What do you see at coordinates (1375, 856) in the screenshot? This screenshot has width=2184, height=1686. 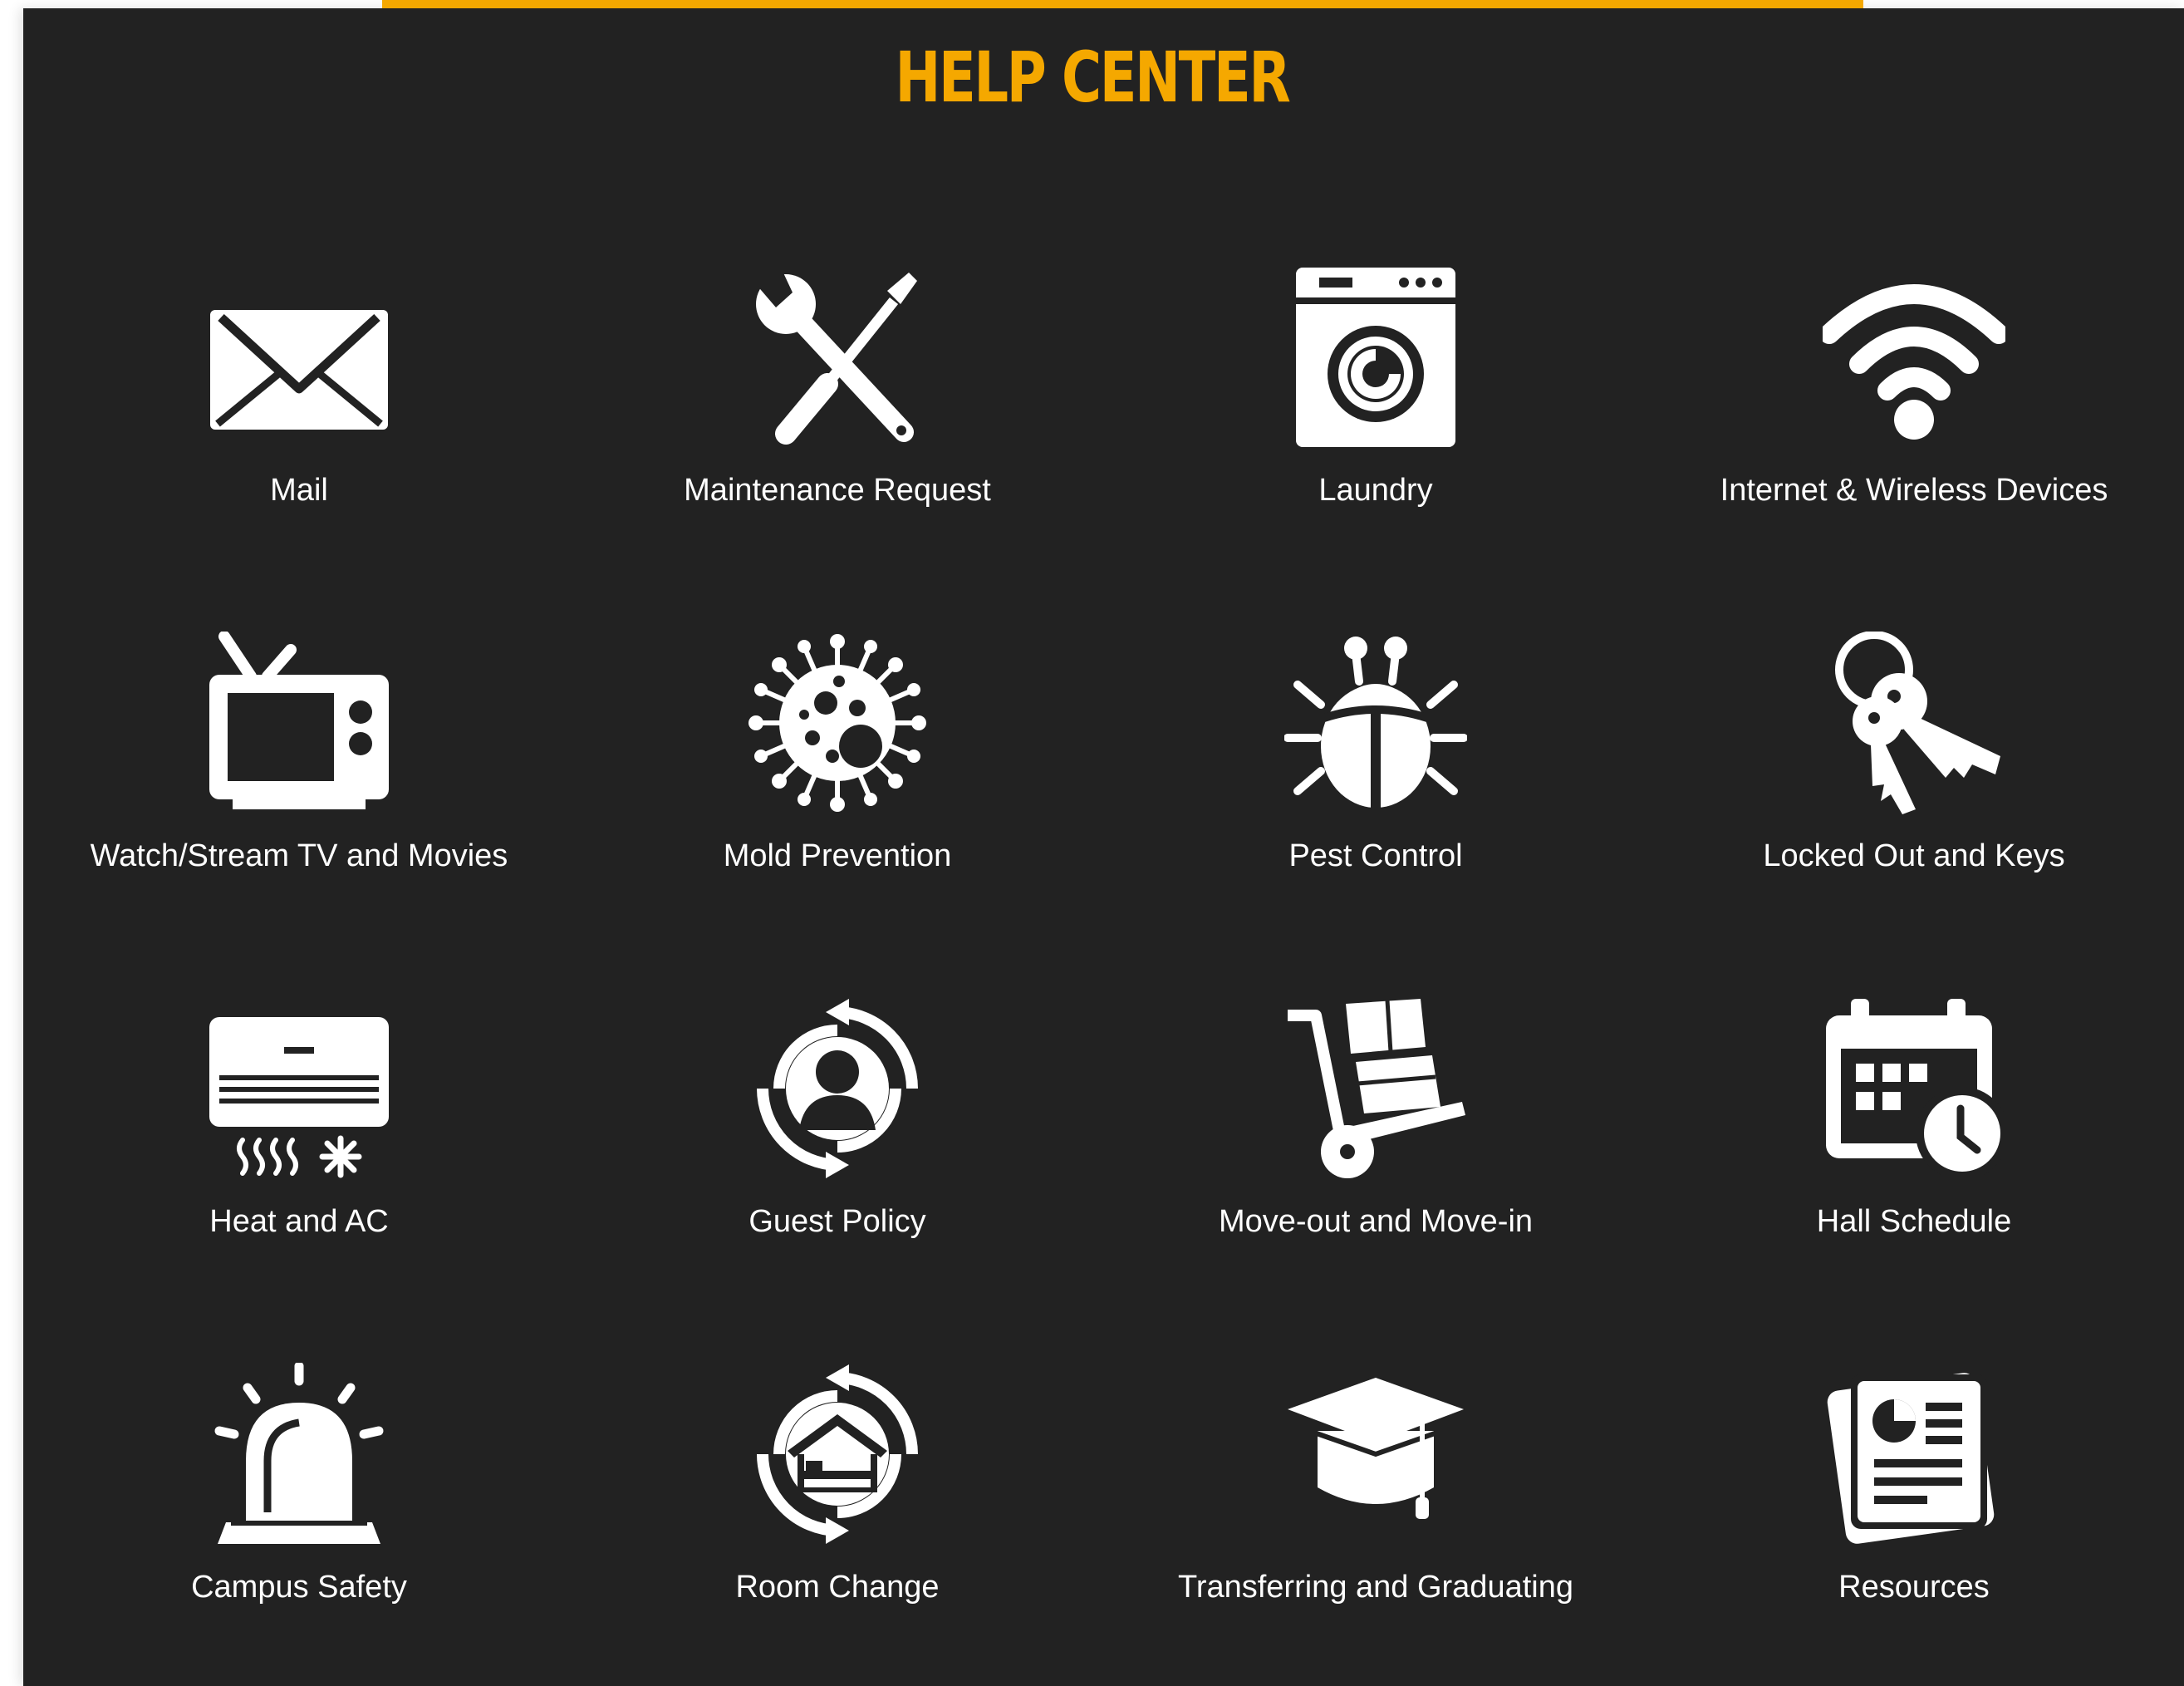 I see `help-item-label: Pest Control` at bounding box center [1375, 856].